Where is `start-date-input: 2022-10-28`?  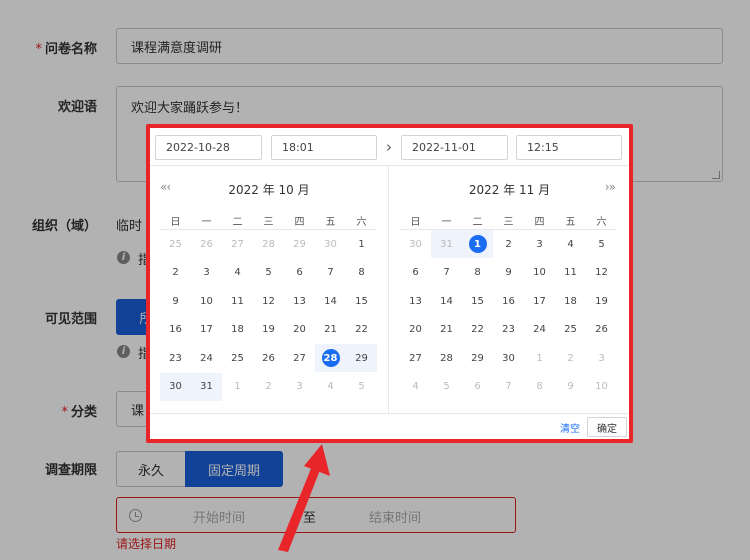
start-date-input: 2022-10-28 is located at coordinates (208, 147).